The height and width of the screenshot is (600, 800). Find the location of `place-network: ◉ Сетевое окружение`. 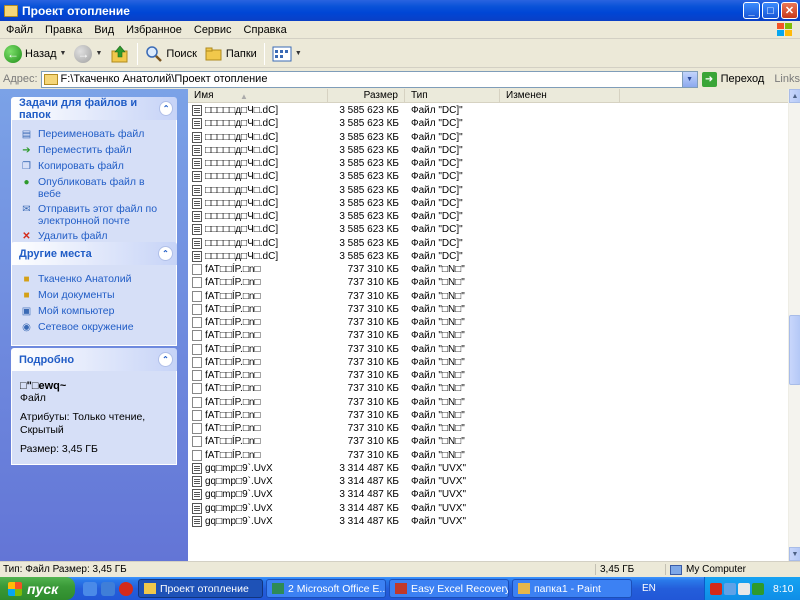

place-network: ◉ Сетевое окружение is located at coordinates (94, 327).